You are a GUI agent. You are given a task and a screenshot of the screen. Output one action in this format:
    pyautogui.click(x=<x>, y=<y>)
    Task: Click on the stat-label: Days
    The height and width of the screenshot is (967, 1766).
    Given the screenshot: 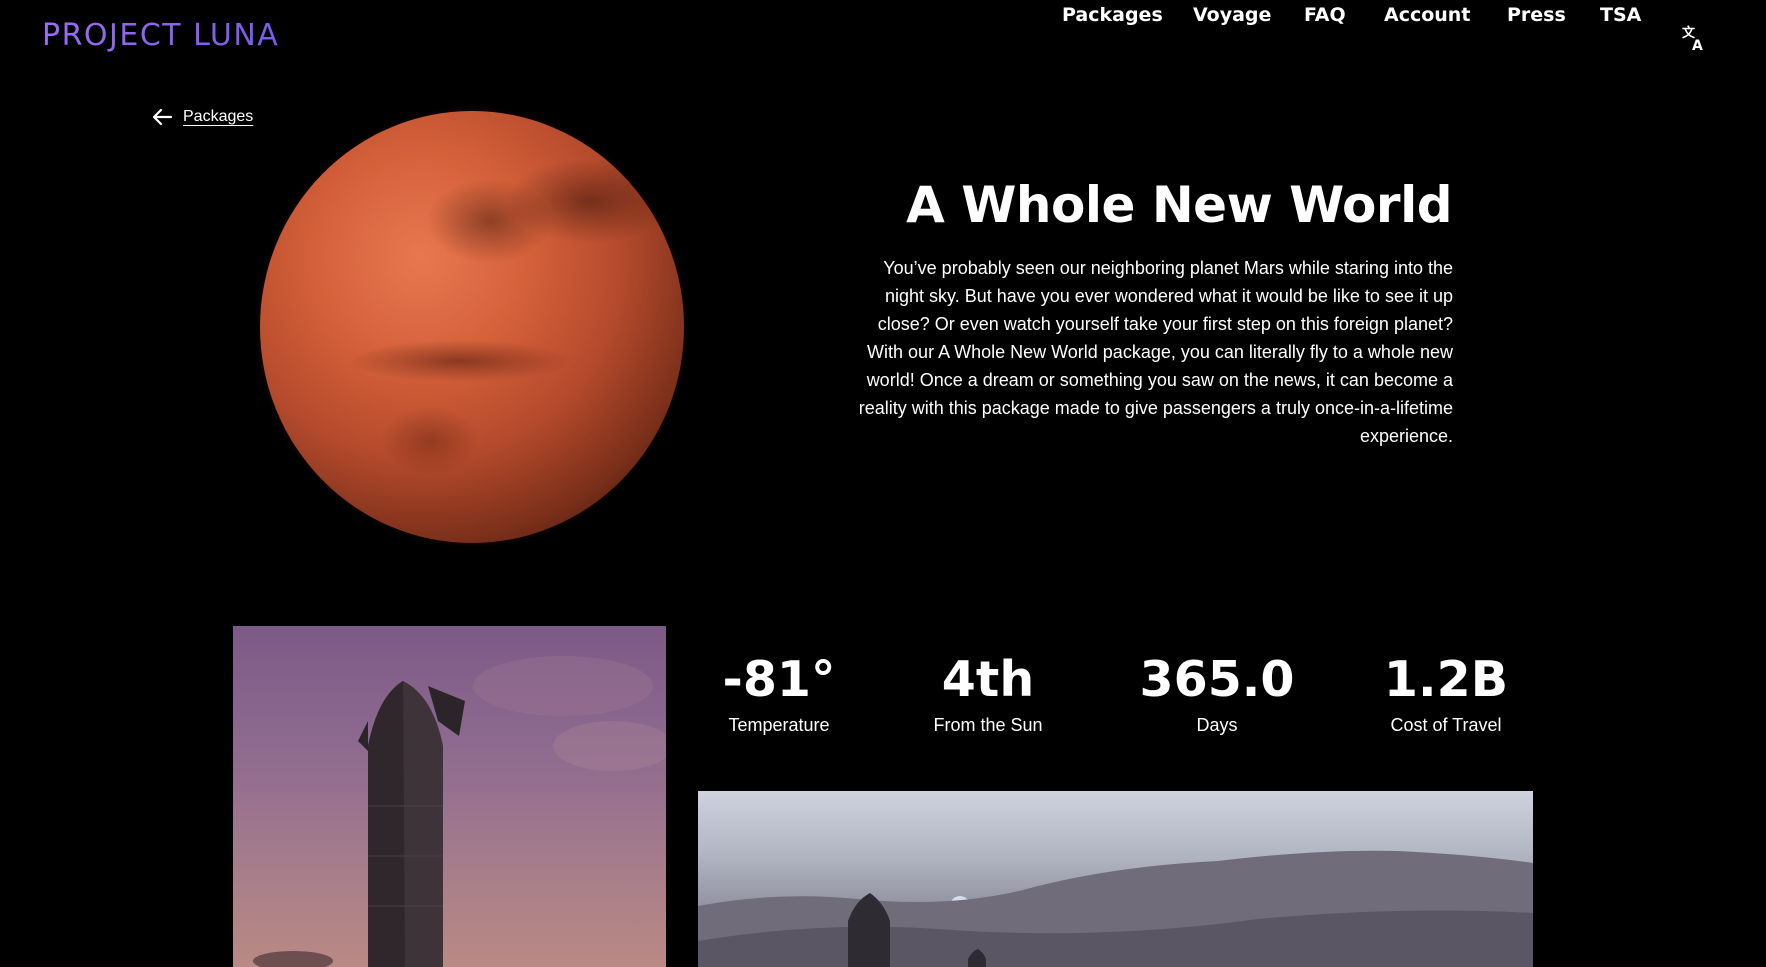 What is the action you would take?
    pyautogui.click(x=1217, y=725)
    